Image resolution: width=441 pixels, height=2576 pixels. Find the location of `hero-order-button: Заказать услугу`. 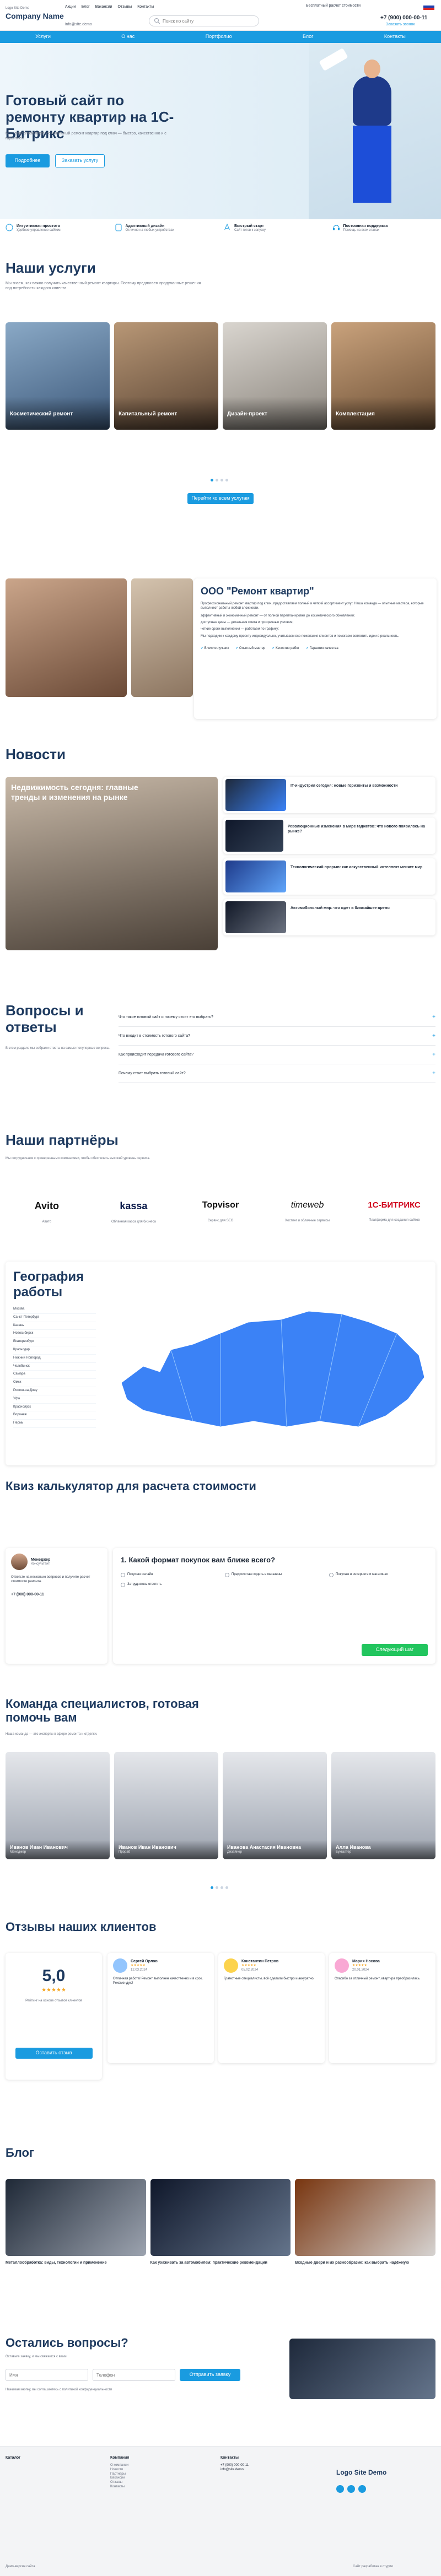

hero-order-button: Заказать услугу is located at coordinates (80, 160).